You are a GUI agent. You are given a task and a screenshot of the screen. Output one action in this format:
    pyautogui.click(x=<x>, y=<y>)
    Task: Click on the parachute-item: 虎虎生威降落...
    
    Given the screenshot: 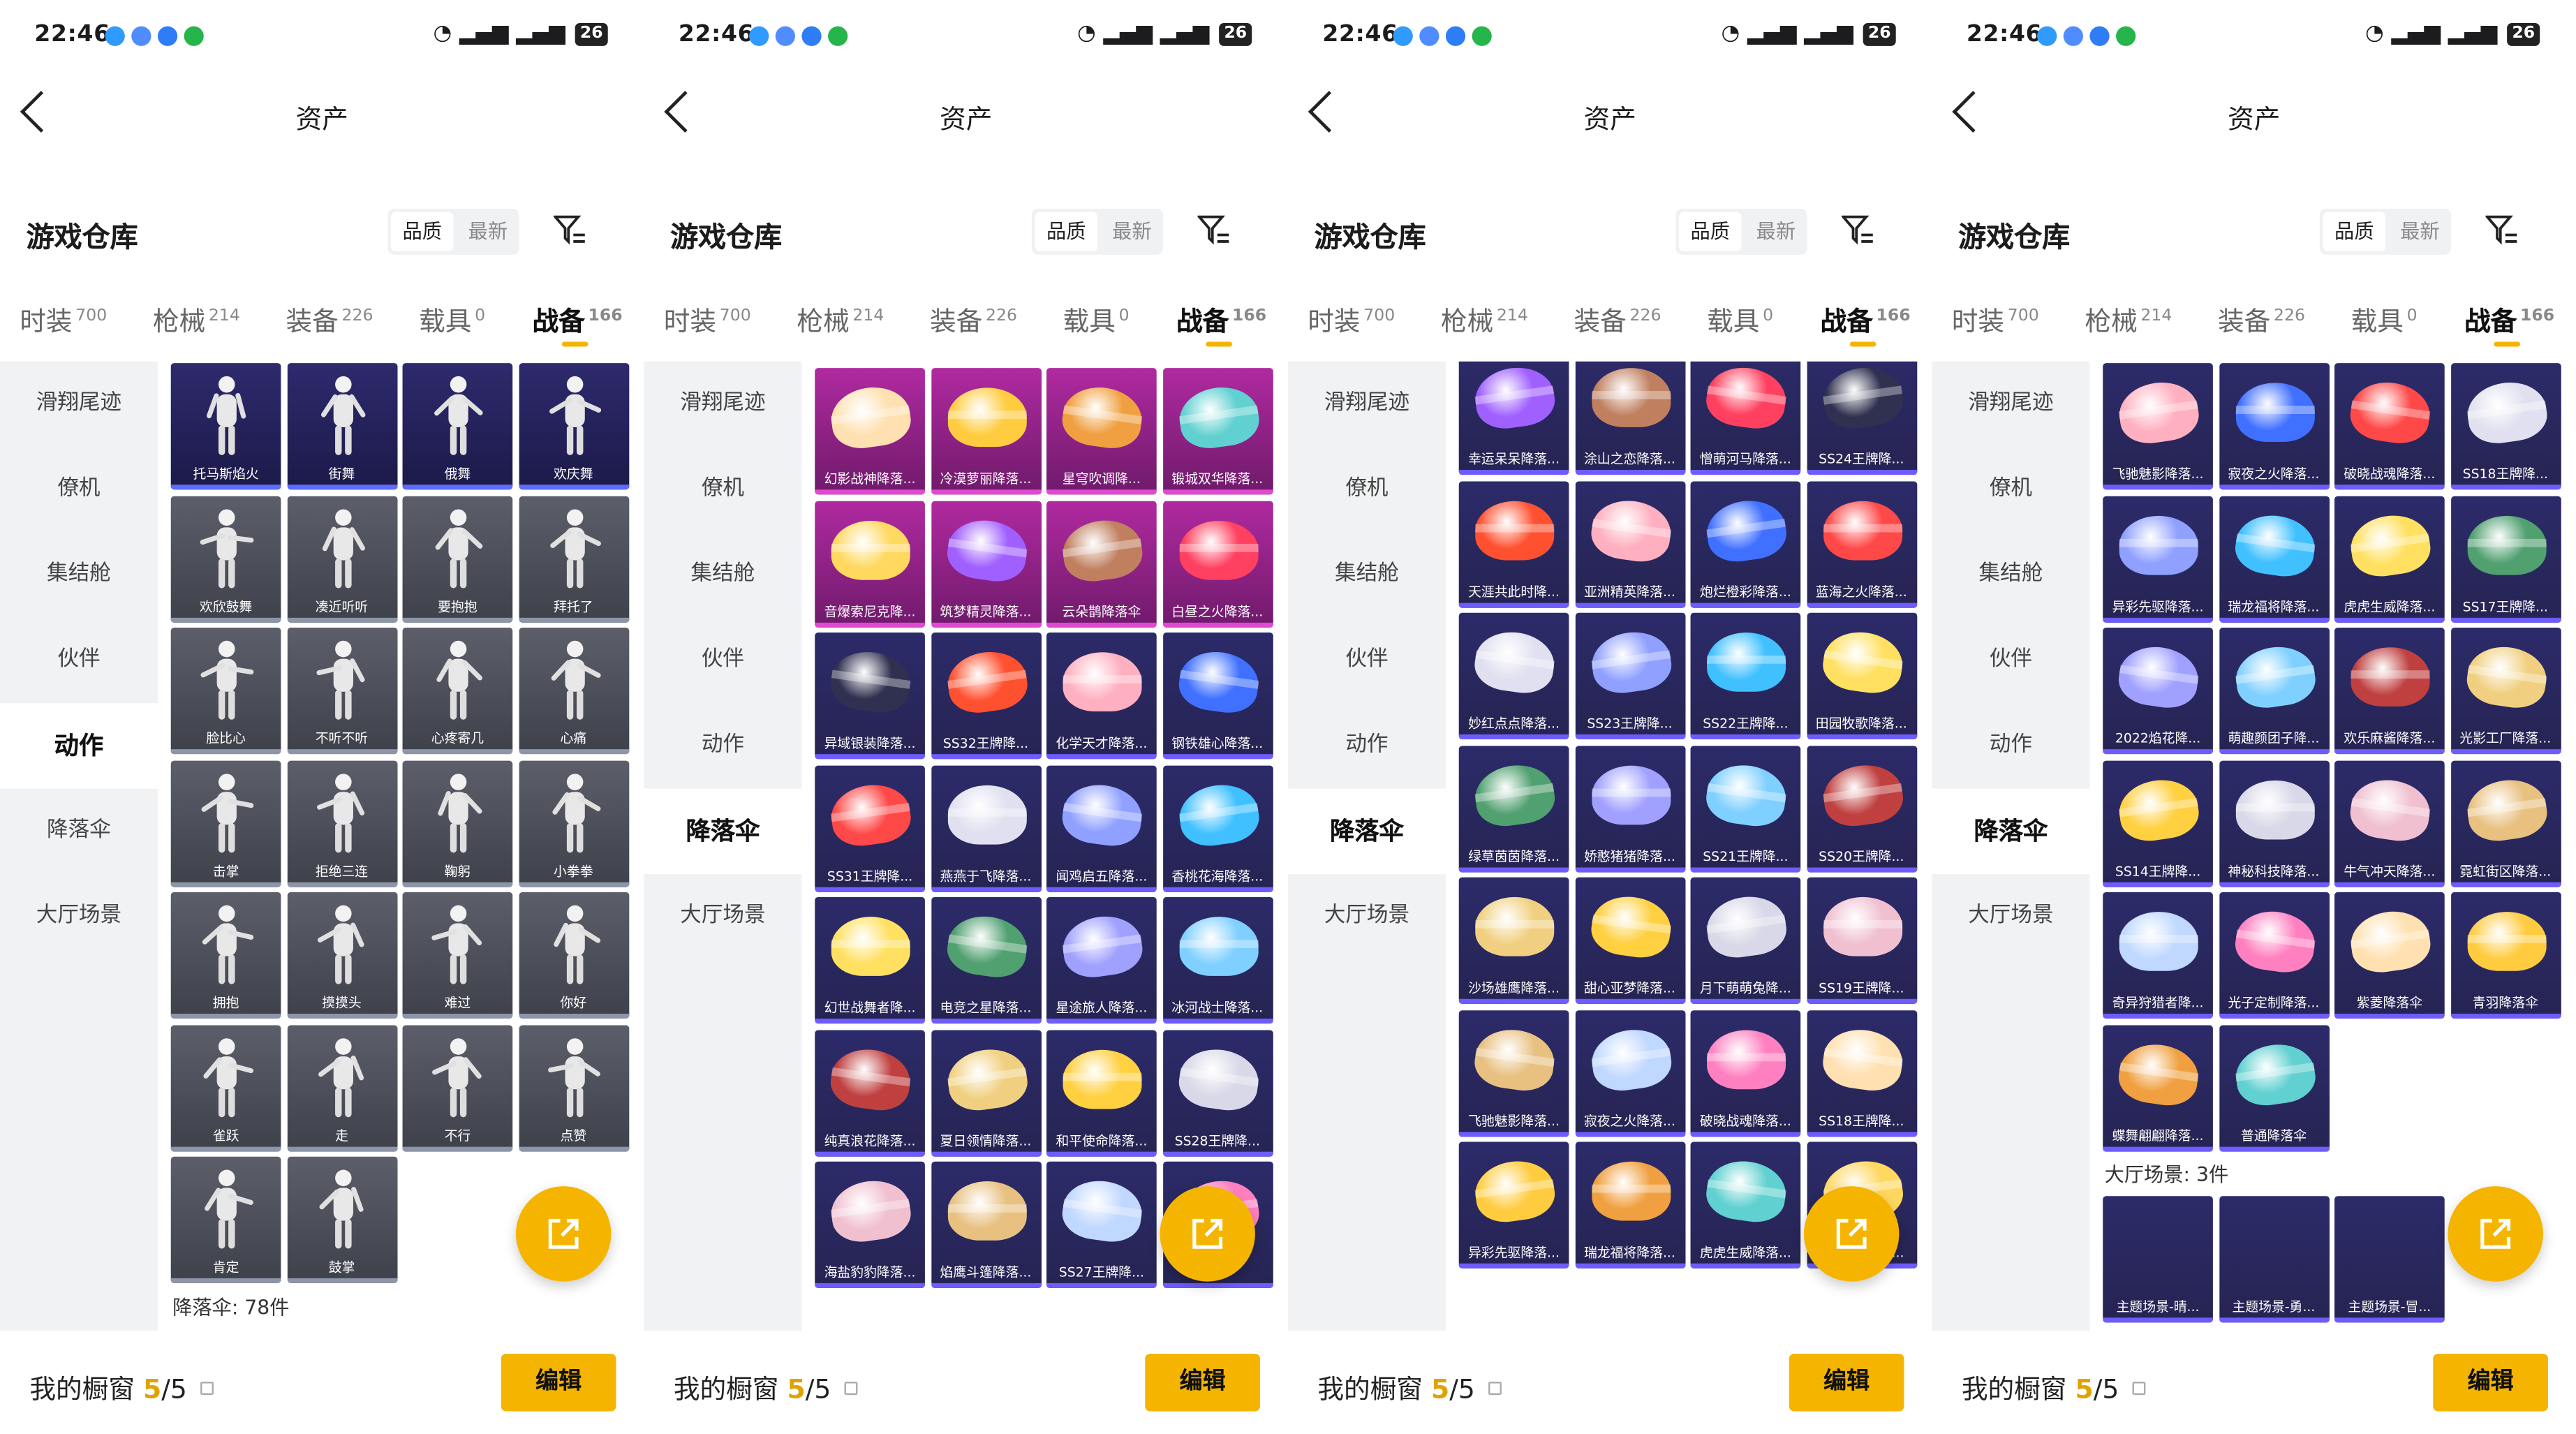 What is the action you would take?
    pyautogui.click(x=1745, y=1205)
    